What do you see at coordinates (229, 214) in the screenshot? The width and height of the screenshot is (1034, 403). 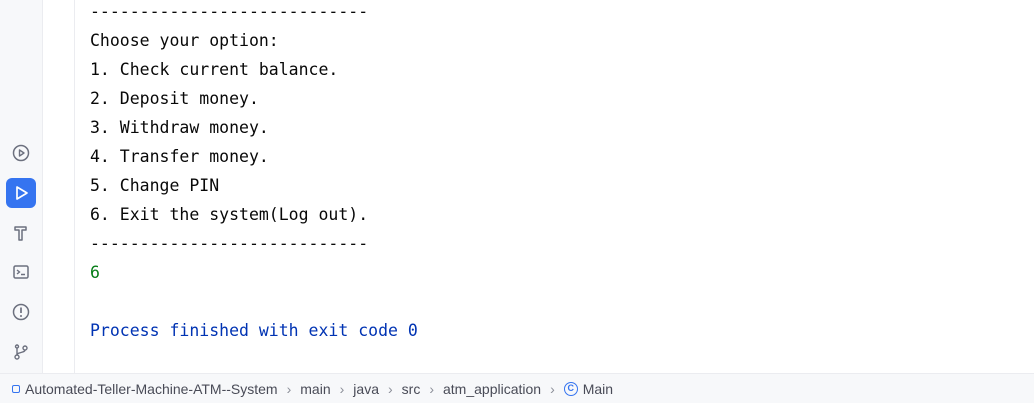 I see `console-line: 6. Exit the system(Log out).` at bounding box center [229, 214].